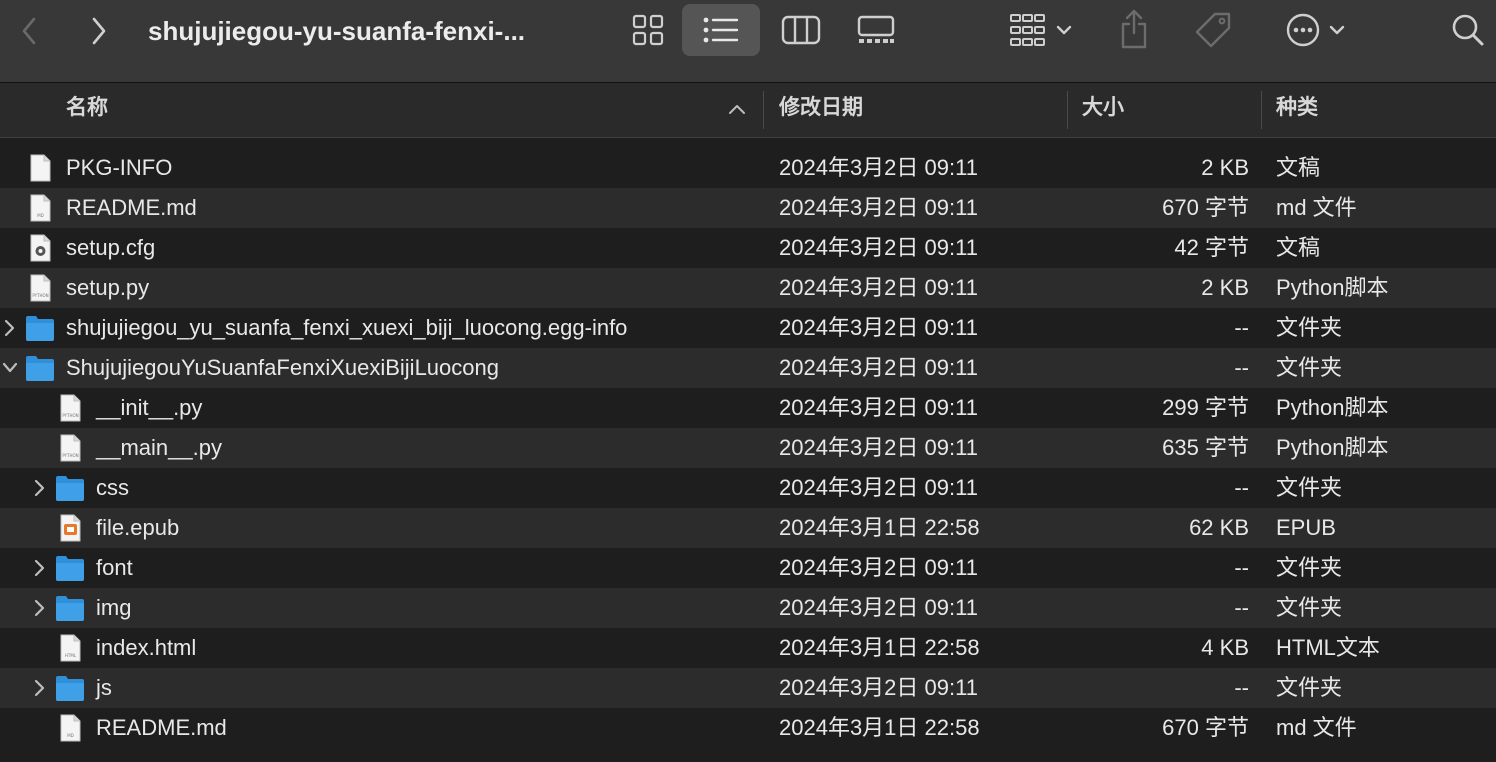  What do you see at coordinates (748, 728) in the screenshot?
I see `file-row: MD README.md 2024年3月1日 22:58 670 字节 md 文件` at bounding box center [748, 728].